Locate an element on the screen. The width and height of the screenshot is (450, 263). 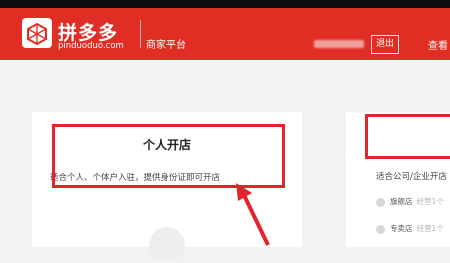
blurred-username is located at coordinates (339, 44).